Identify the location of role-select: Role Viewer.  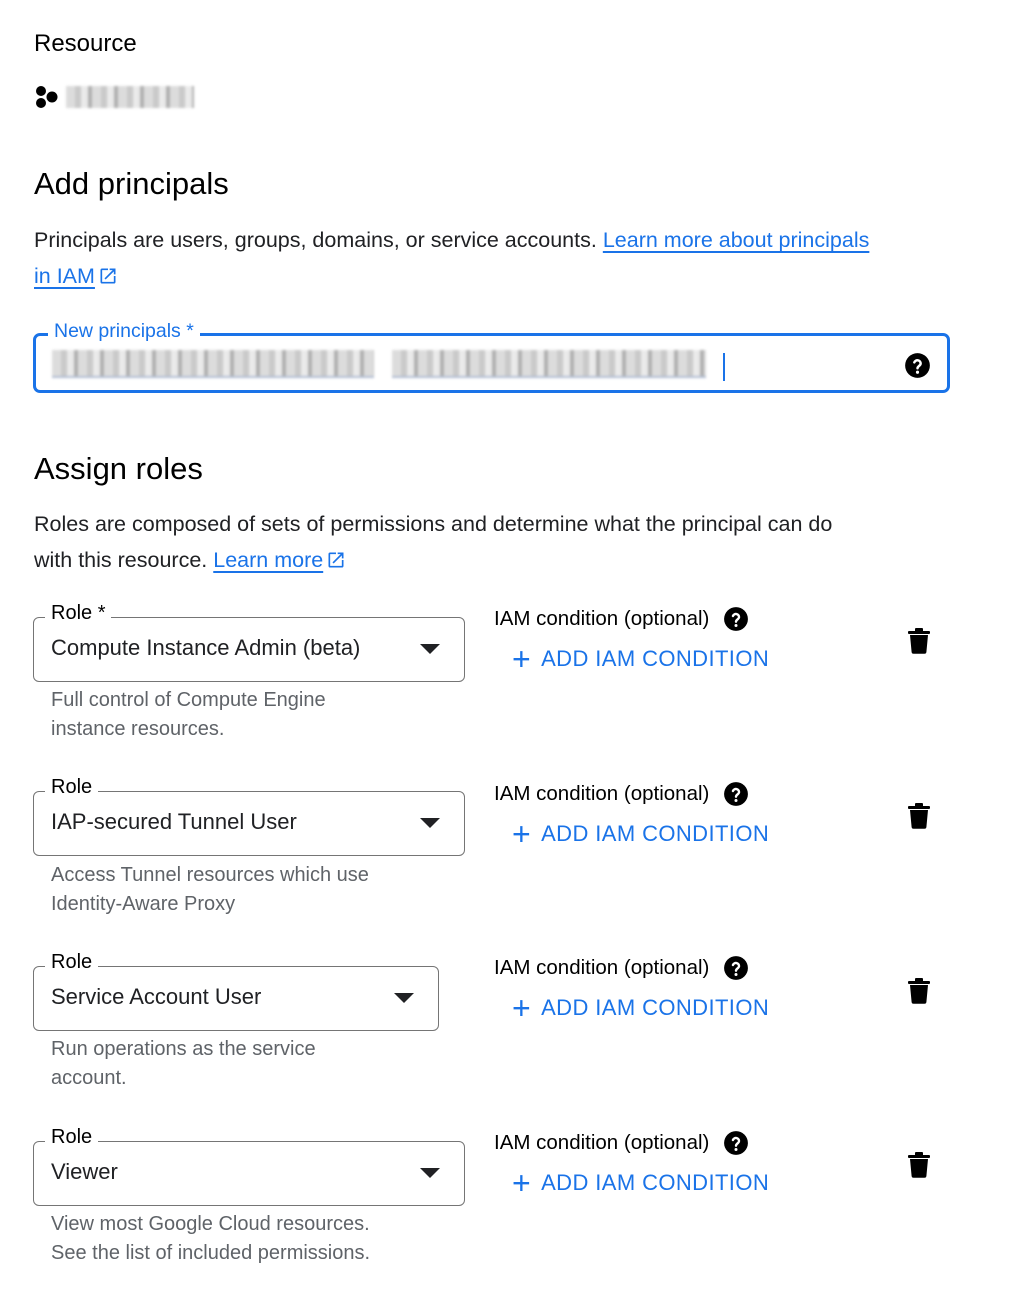
(249, 1166).